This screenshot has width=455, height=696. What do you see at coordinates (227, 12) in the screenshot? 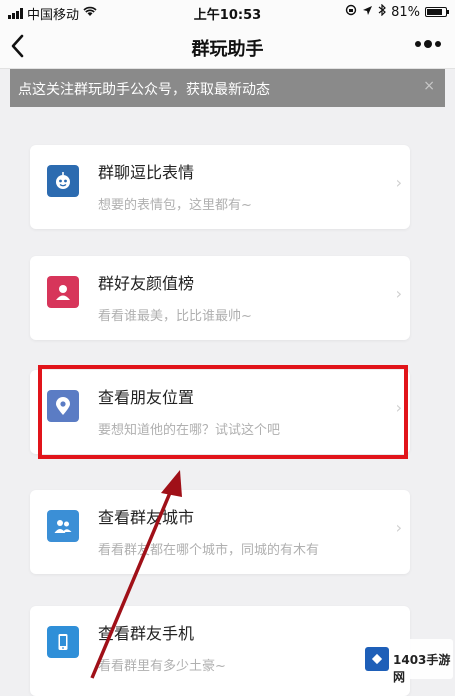
I see `status-bar: 中国移动 上午10:53 81%` at bounding box center [227, 12].